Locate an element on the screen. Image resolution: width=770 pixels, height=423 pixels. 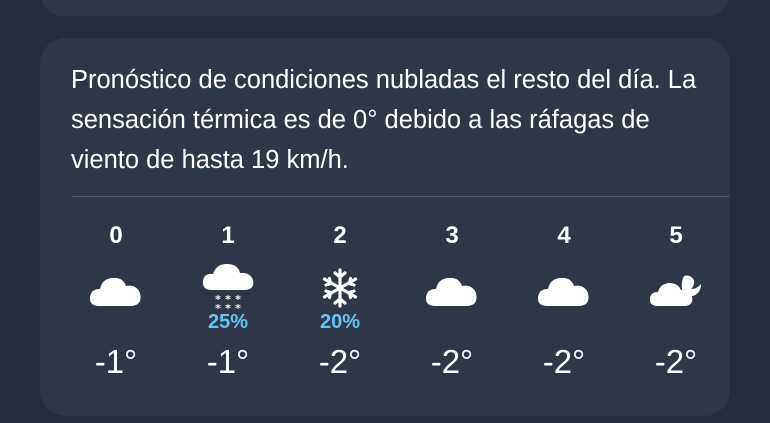
hour-column: 2 20% -2° is located at coordinates (340, 308).